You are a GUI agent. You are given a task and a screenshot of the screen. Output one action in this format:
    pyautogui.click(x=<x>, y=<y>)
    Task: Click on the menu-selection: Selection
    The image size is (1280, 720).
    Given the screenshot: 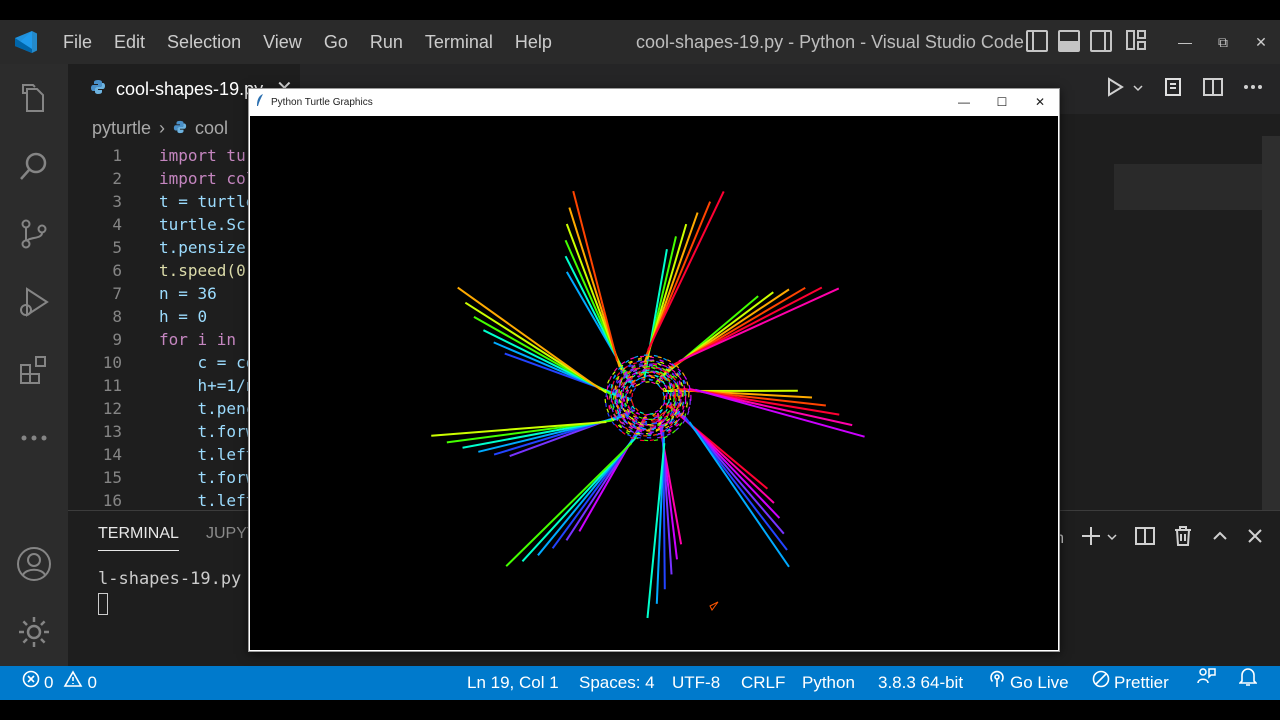 What is the action you would take?
    pyautogui.click(x=204, y=42)
    